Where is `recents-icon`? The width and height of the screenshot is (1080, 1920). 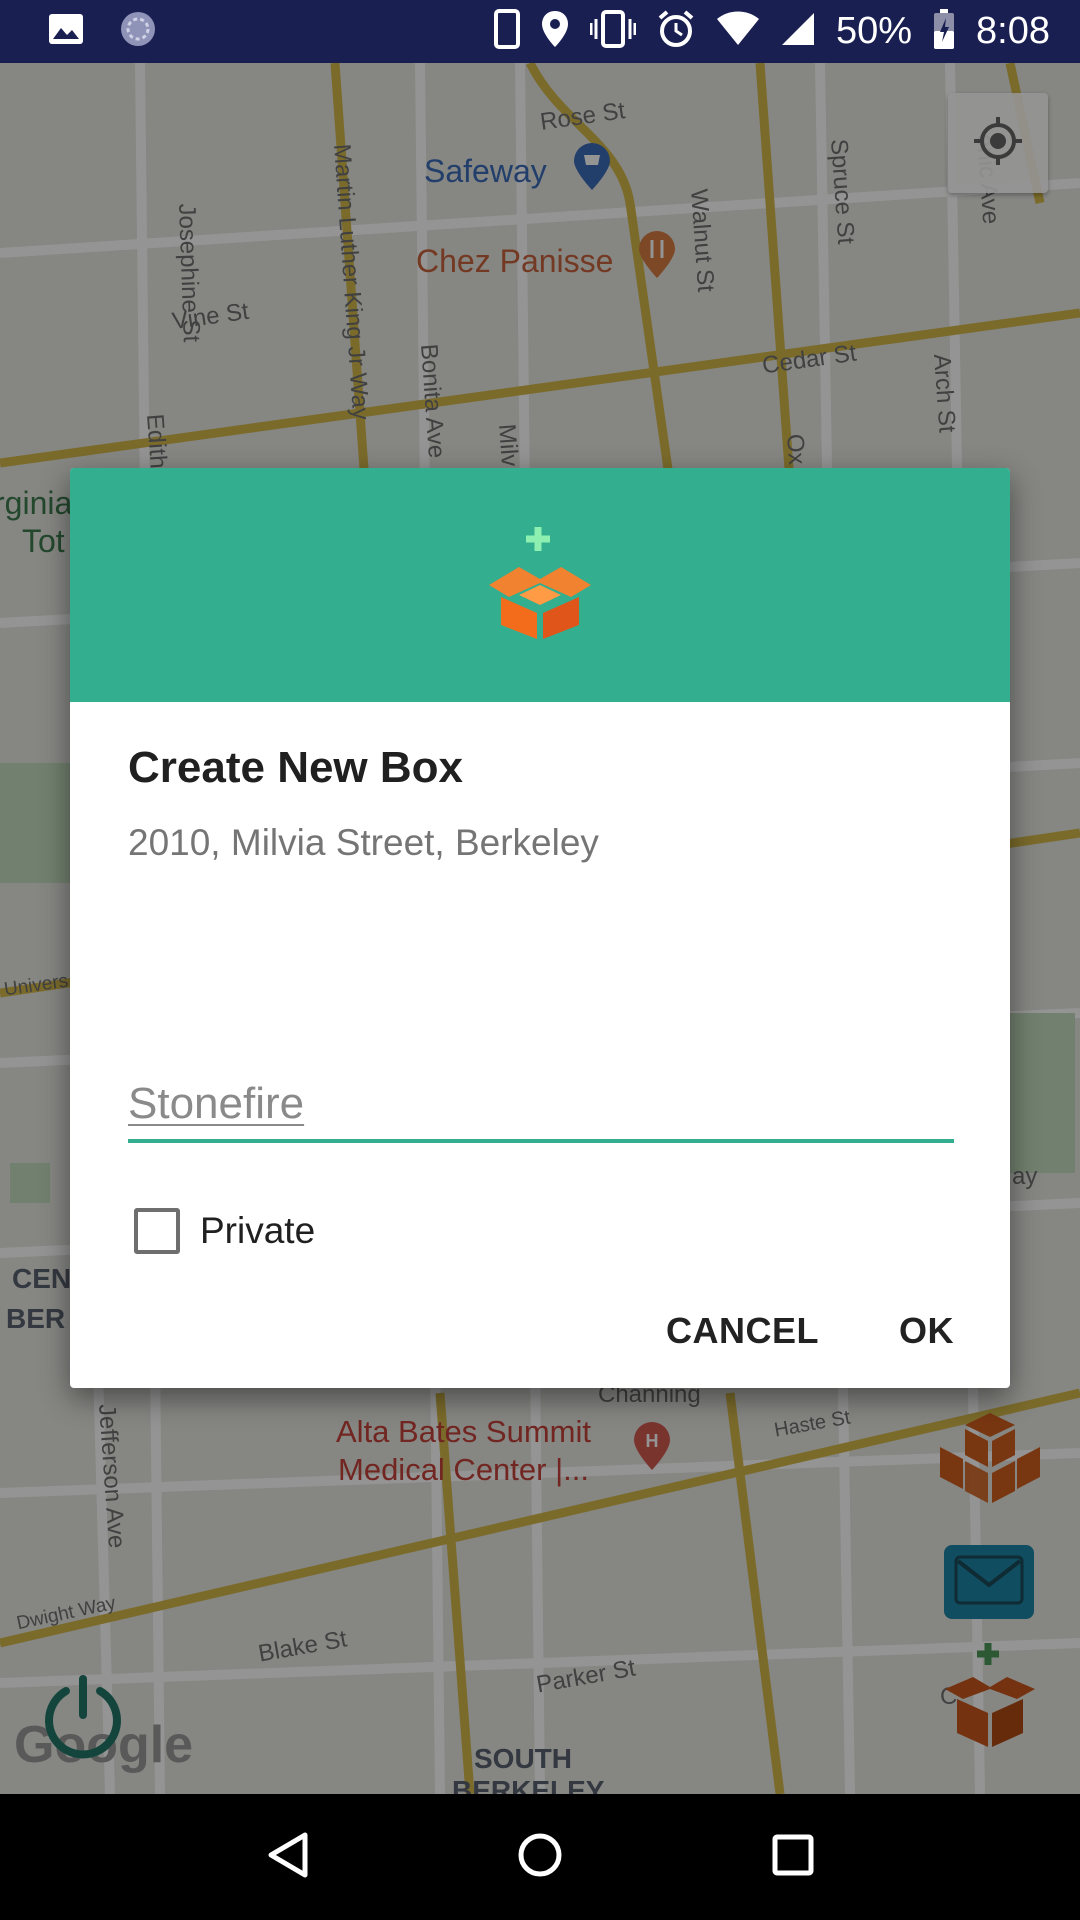
recents-icon is located at coordinates (793, 1857).